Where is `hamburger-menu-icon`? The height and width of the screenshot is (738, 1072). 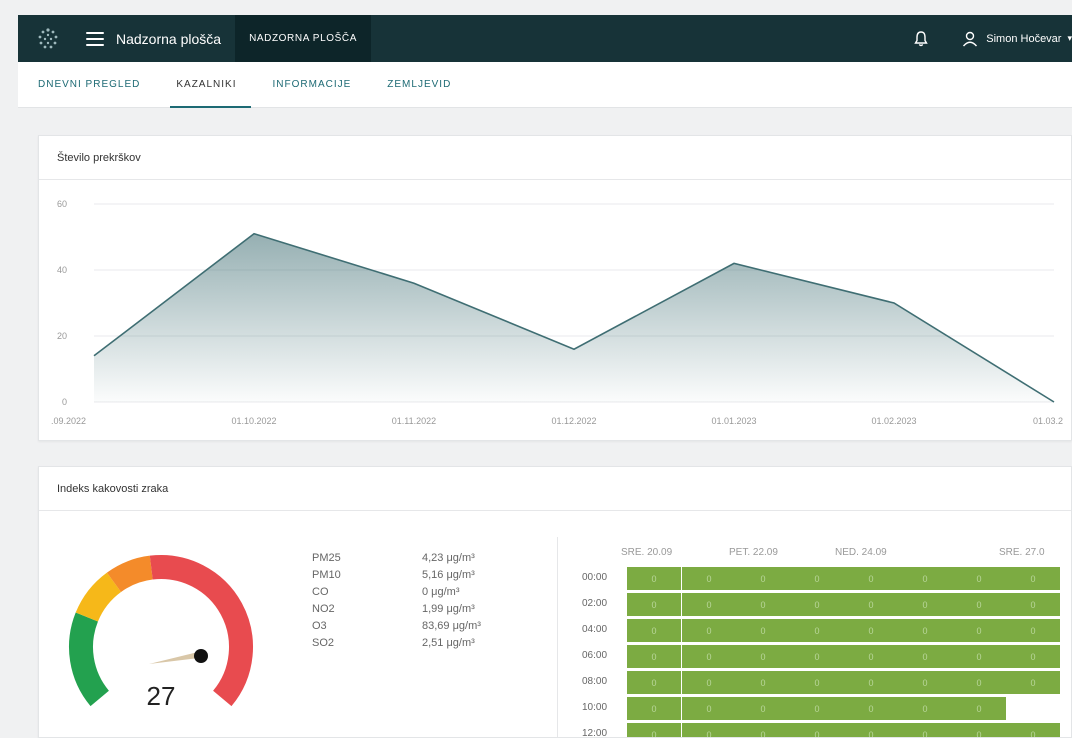
hamburger-menu-icon is located at coordinates (95, 38).